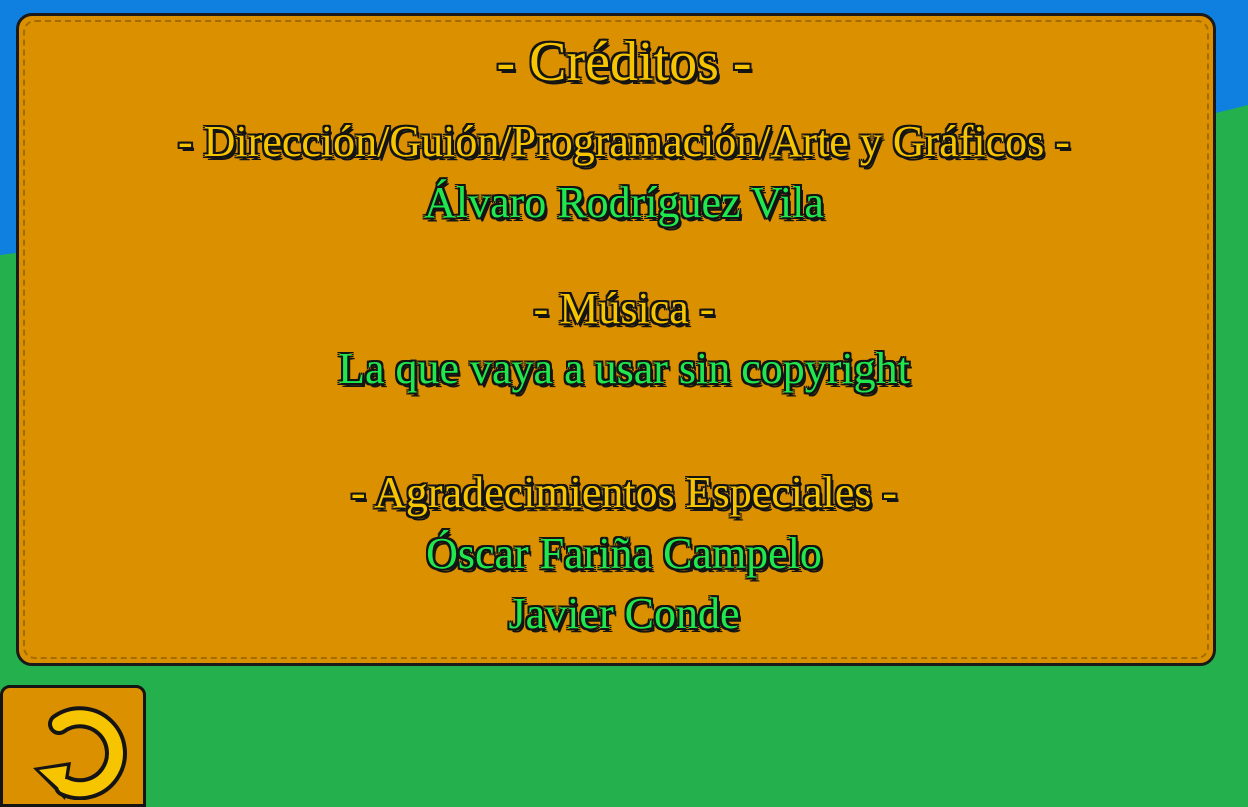  Describe the element at coordinates (624, 62) in the screenshot. I see `credits-title: - Créditos -` at that location.